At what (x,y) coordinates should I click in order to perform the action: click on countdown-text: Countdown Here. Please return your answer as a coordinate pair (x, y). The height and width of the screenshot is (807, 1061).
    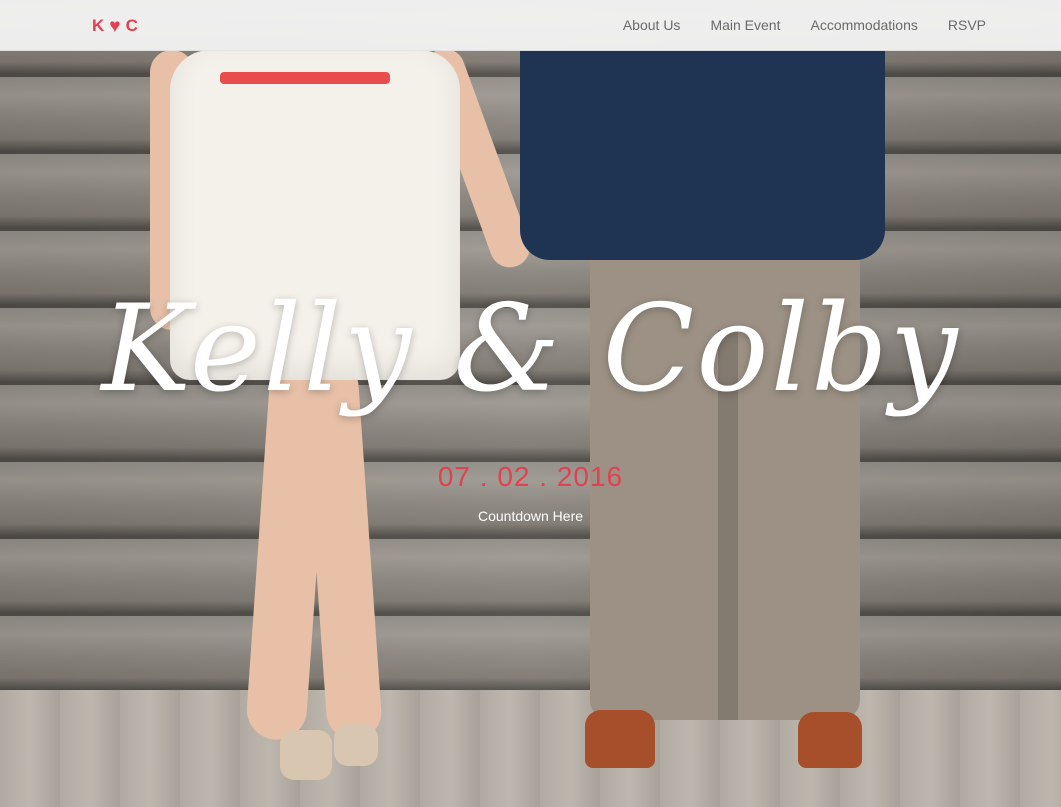
    Looking at the image, I should click on (530, 516).